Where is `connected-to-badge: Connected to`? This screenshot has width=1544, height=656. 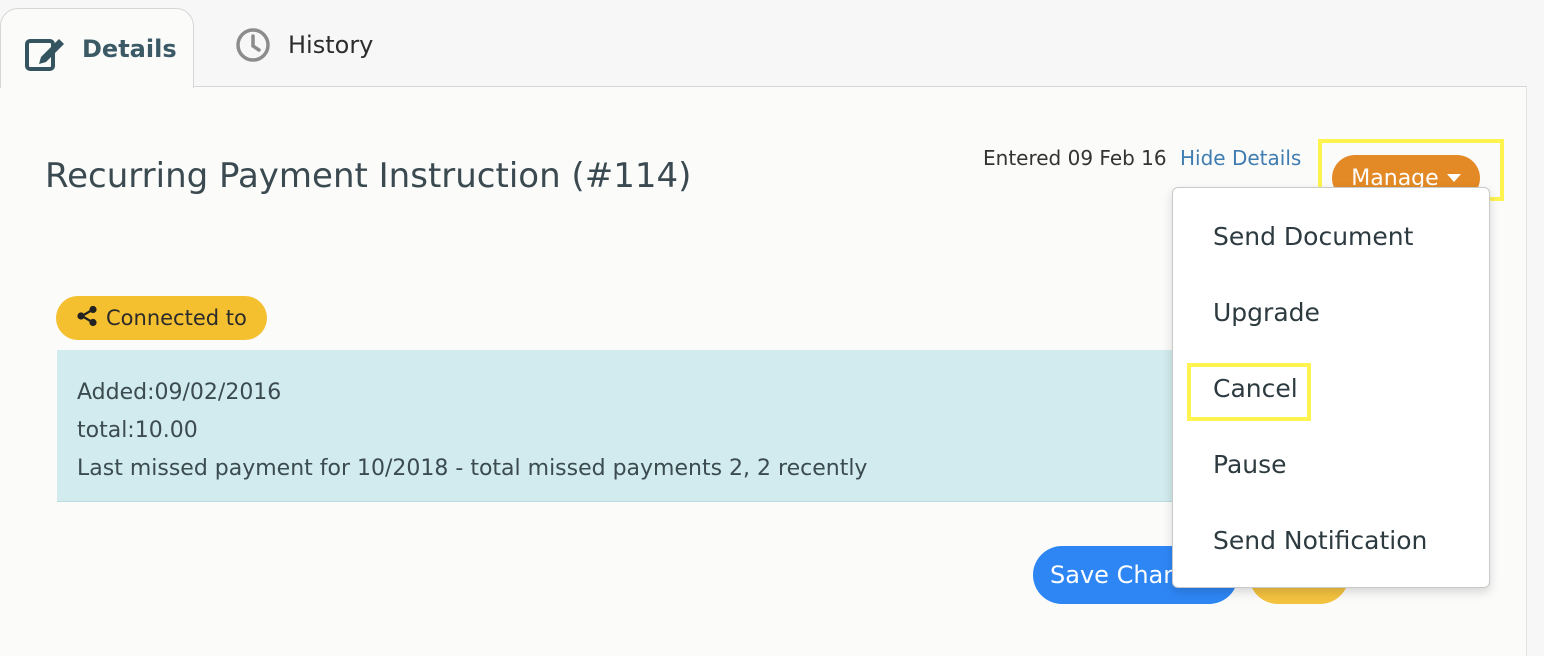
connected-to-badge: Connected to is located at coordinates (161, 318).